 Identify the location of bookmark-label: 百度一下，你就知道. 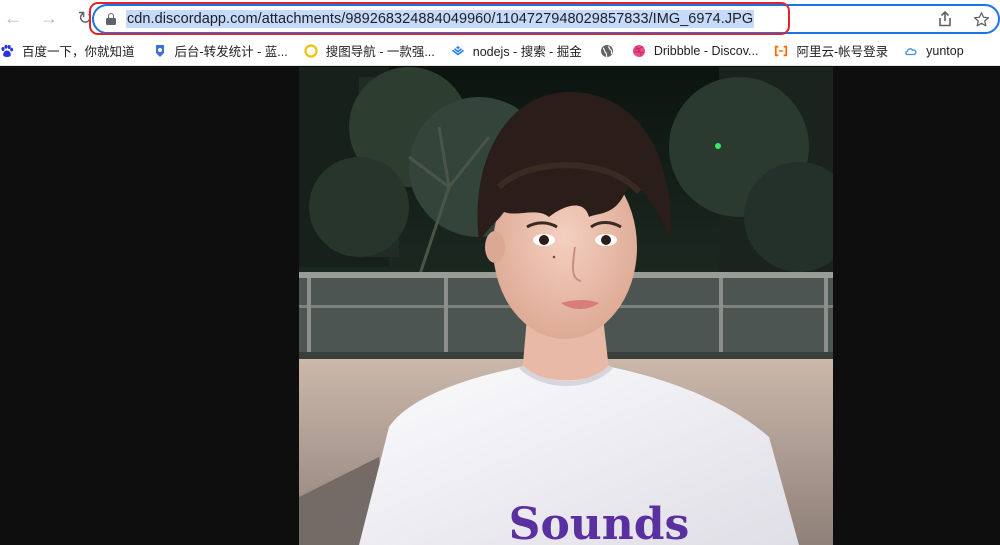
(78, 52).